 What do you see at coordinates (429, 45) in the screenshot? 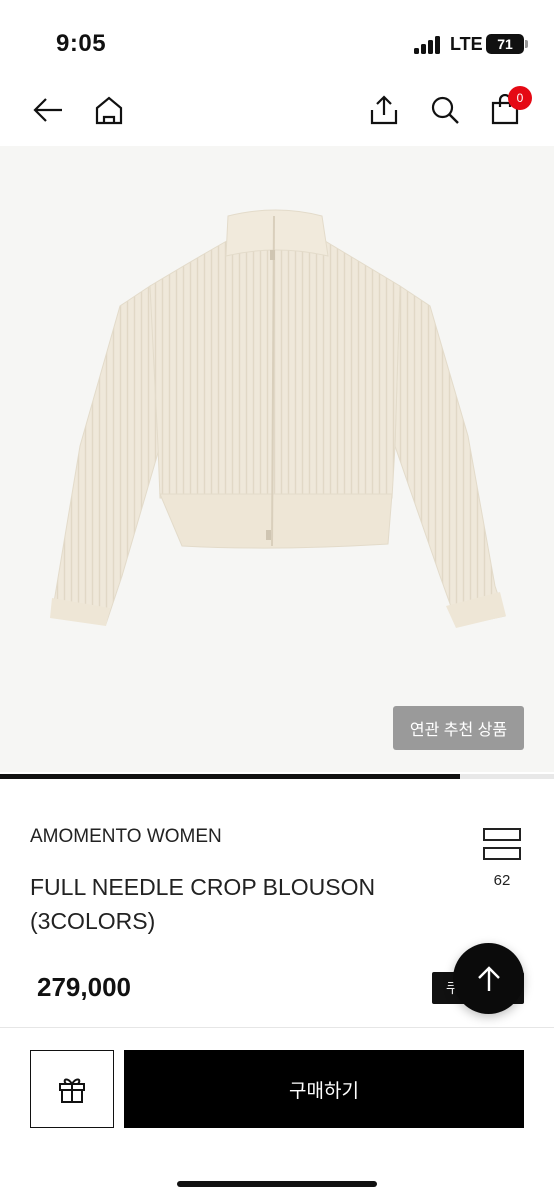
I see `signal-icon` at bounding box center [429, 45].